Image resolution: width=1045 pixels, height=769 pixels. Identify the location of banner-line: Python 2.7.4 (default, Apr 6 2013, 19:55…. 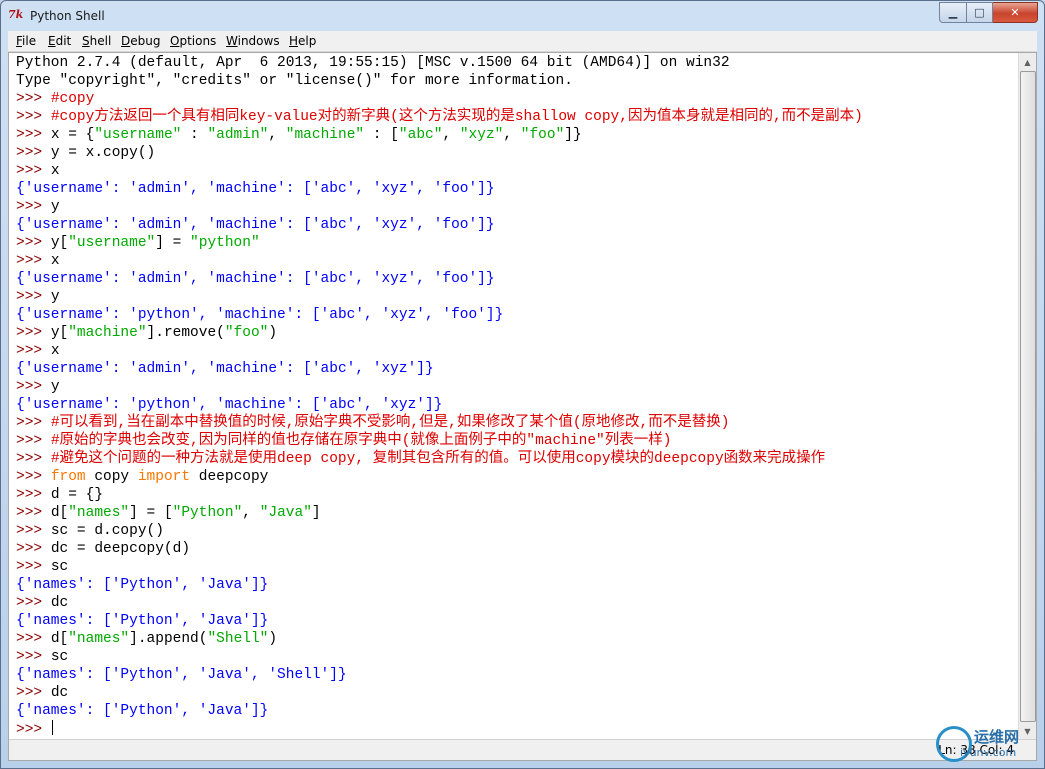
(373, 63).